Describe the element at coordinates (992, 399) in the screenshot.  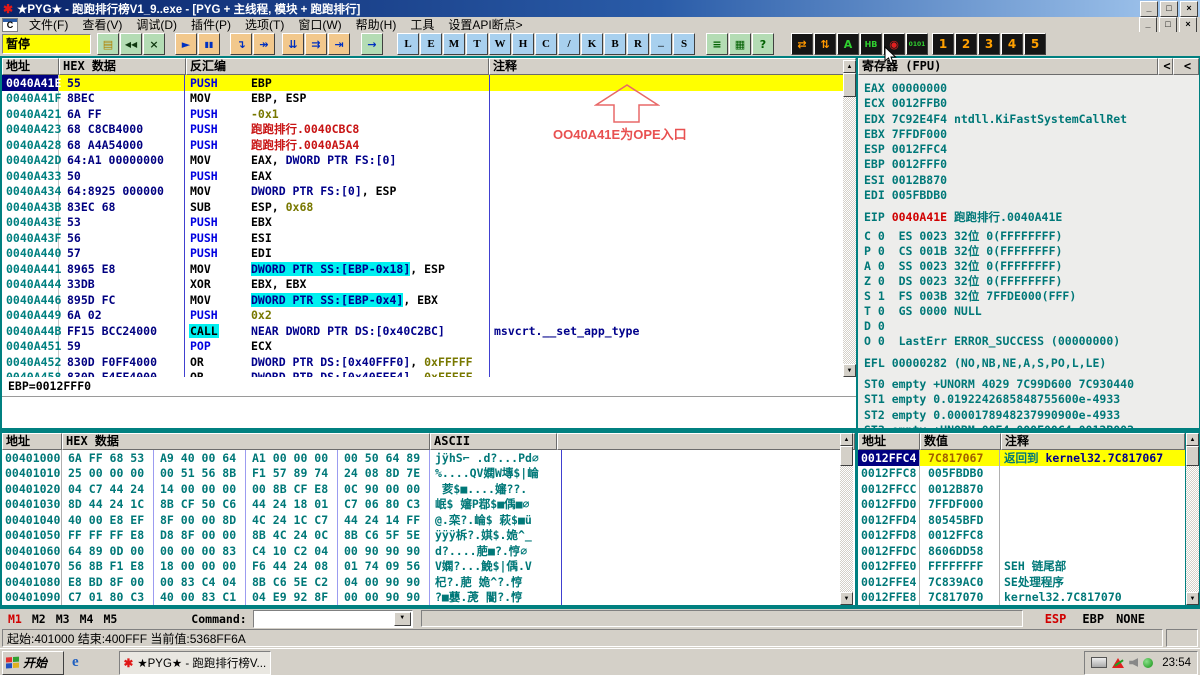
I see `register-st1: ST1 empty 0.0192242685848755600e-4933` at that location.